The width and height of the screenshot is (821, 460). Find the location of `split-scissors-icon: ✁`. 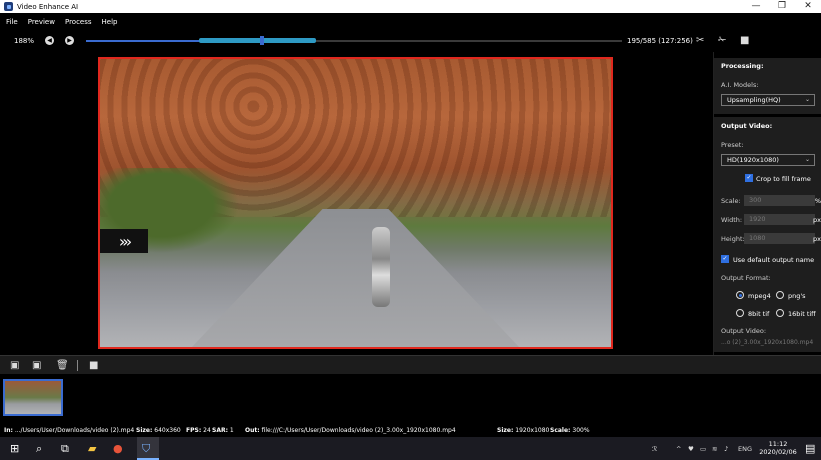

split-scissors-icon: ✁ is located at coordinates (722, 40).